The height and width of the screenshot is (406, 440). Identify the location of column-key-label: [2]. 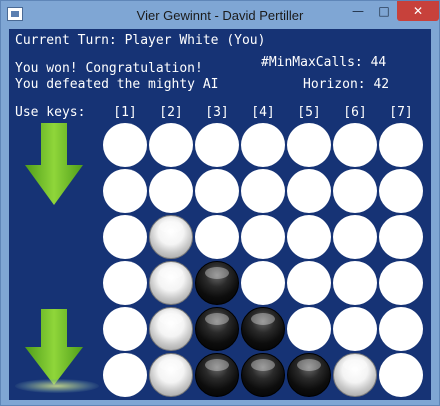
(171, 112).